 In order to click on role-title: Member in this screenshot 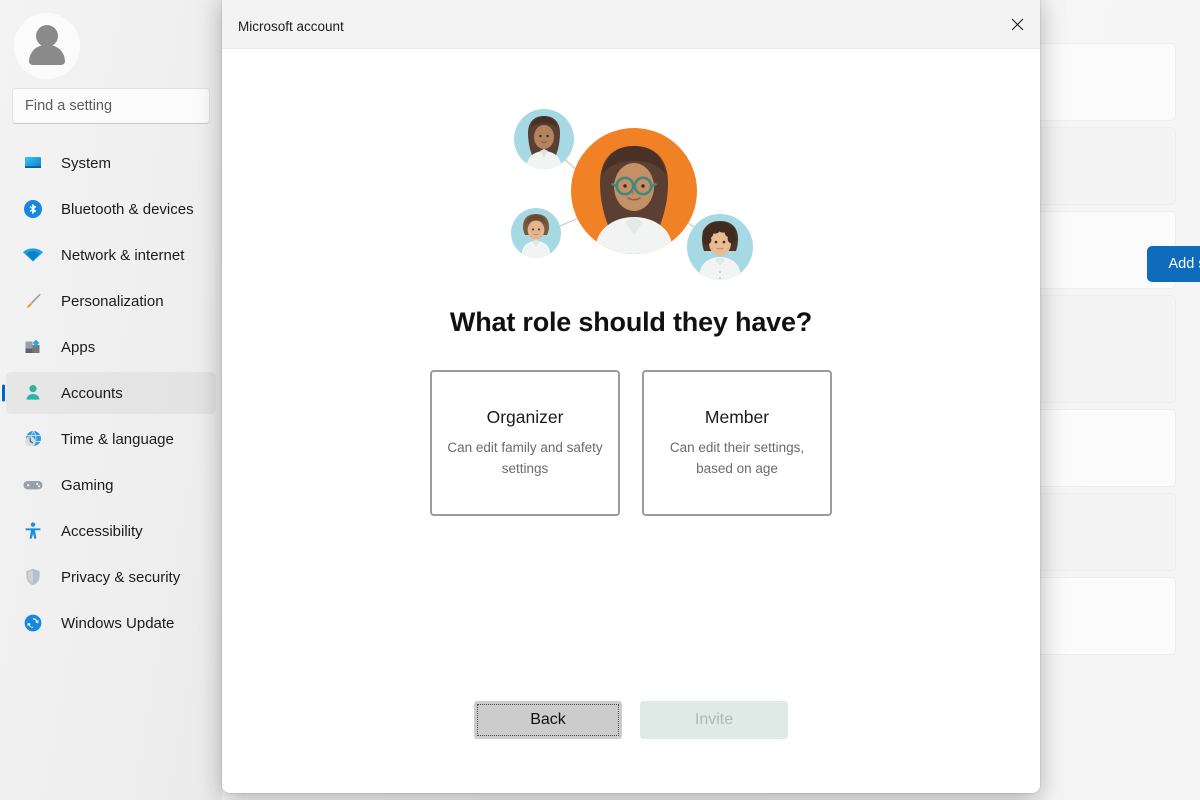, I will do `click(737, 416)`.